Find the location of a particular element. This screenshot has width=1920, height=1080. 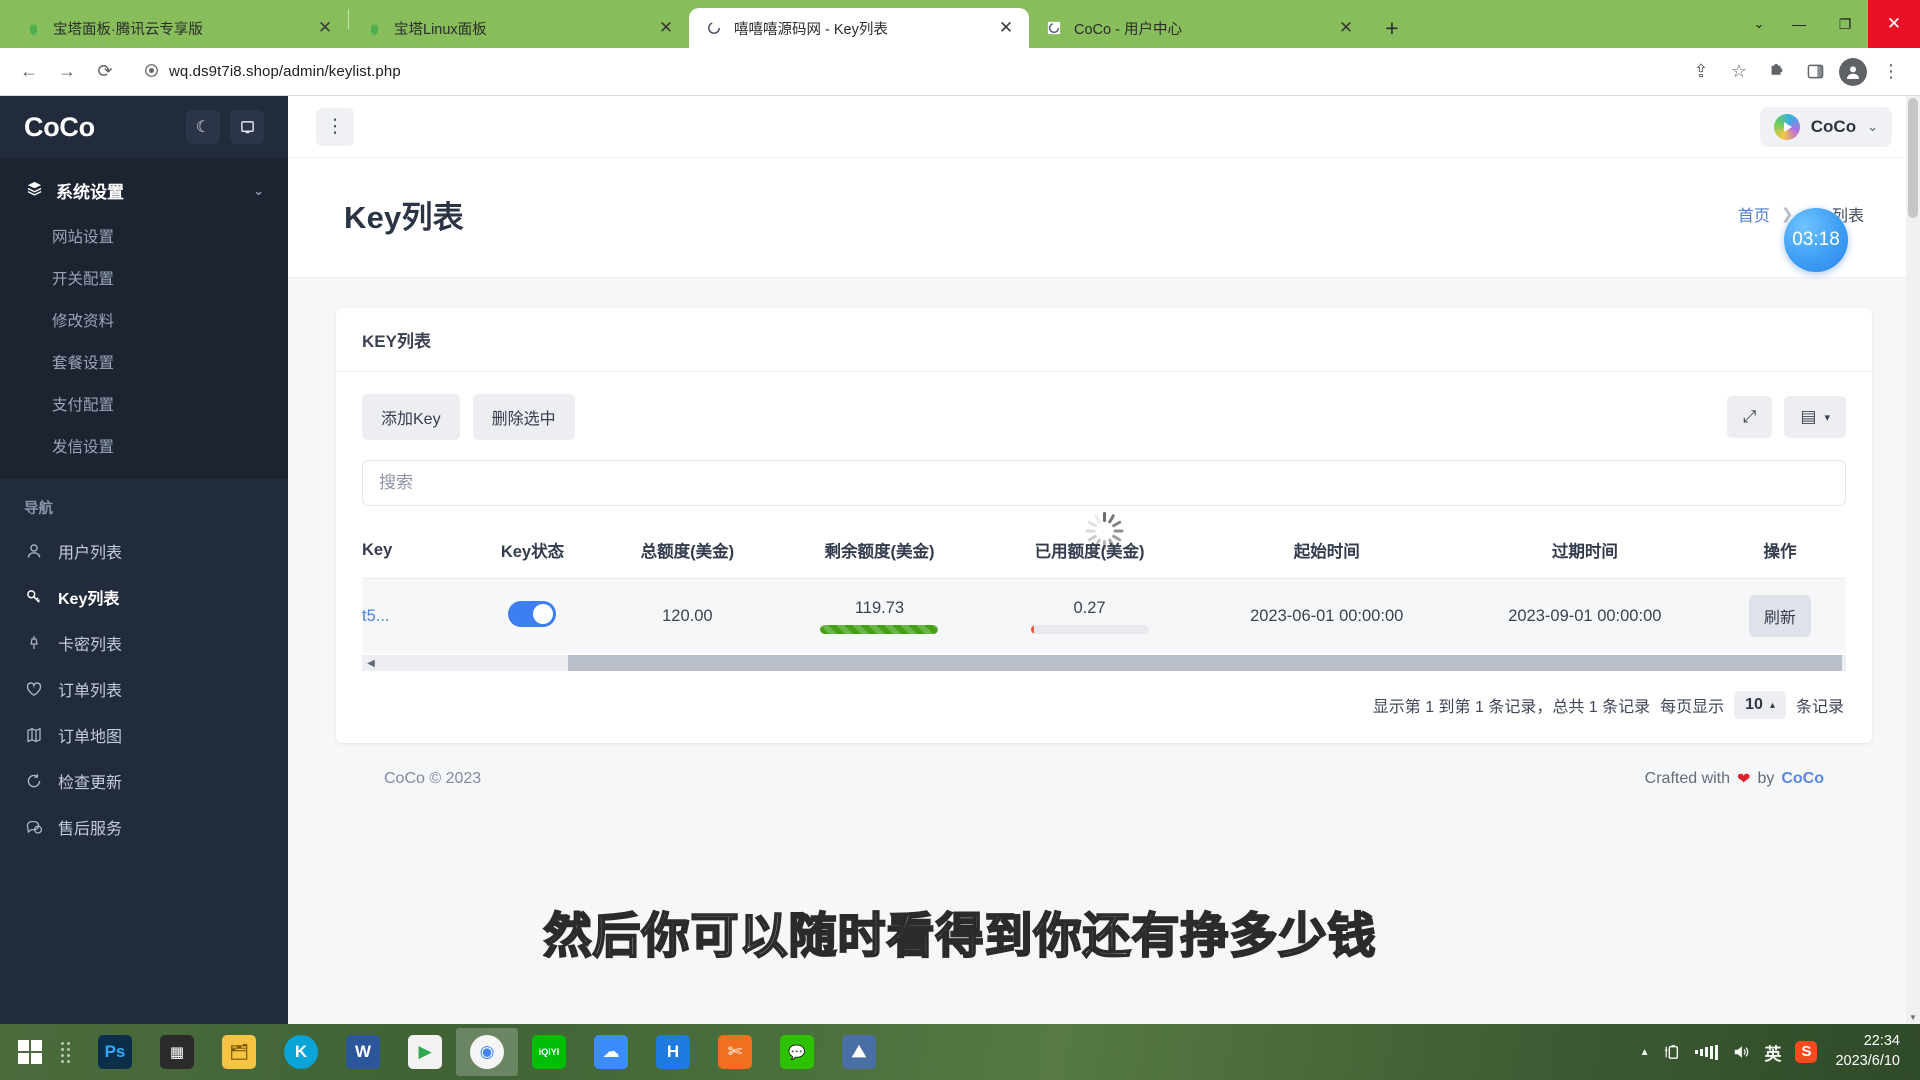

fullscreen-icon: ⤢ is located at coordinates (1749, 417).